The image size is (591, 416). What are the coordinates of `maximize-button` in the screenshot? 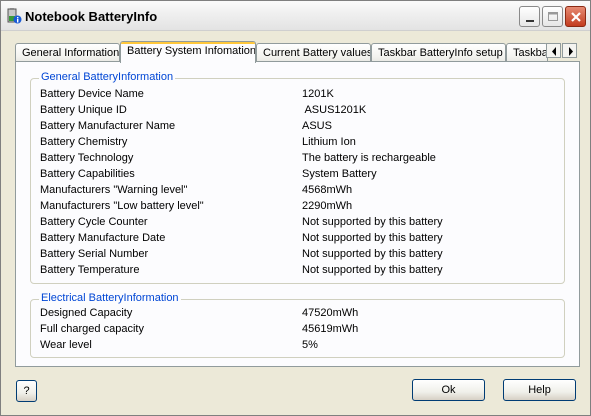 It's located at (552, 16).